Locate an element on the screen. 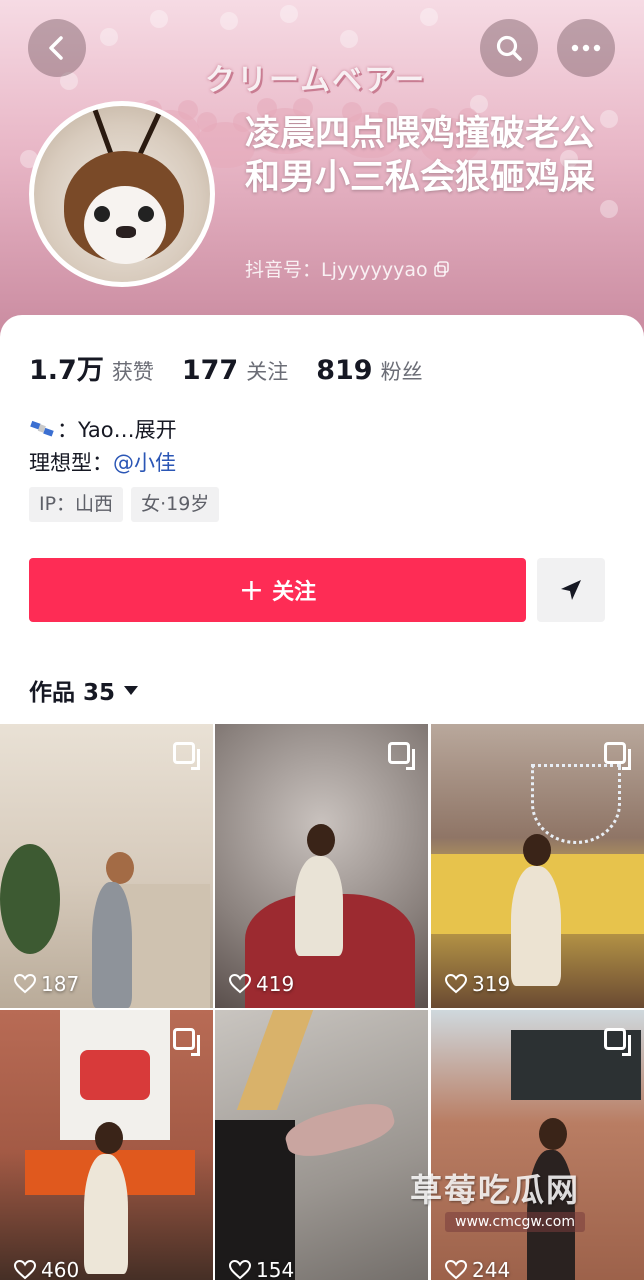  mention-link: @小佳 is located at coordinates (144, 462).